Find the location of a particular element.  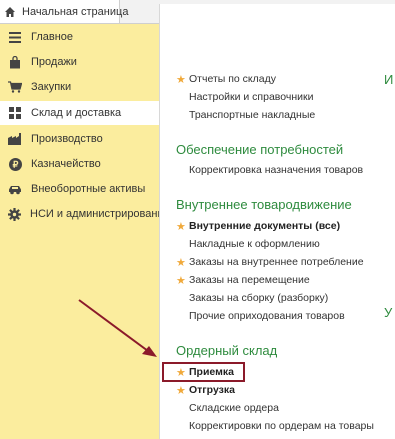

annotation-arrow is located at coordinates (117, 328).